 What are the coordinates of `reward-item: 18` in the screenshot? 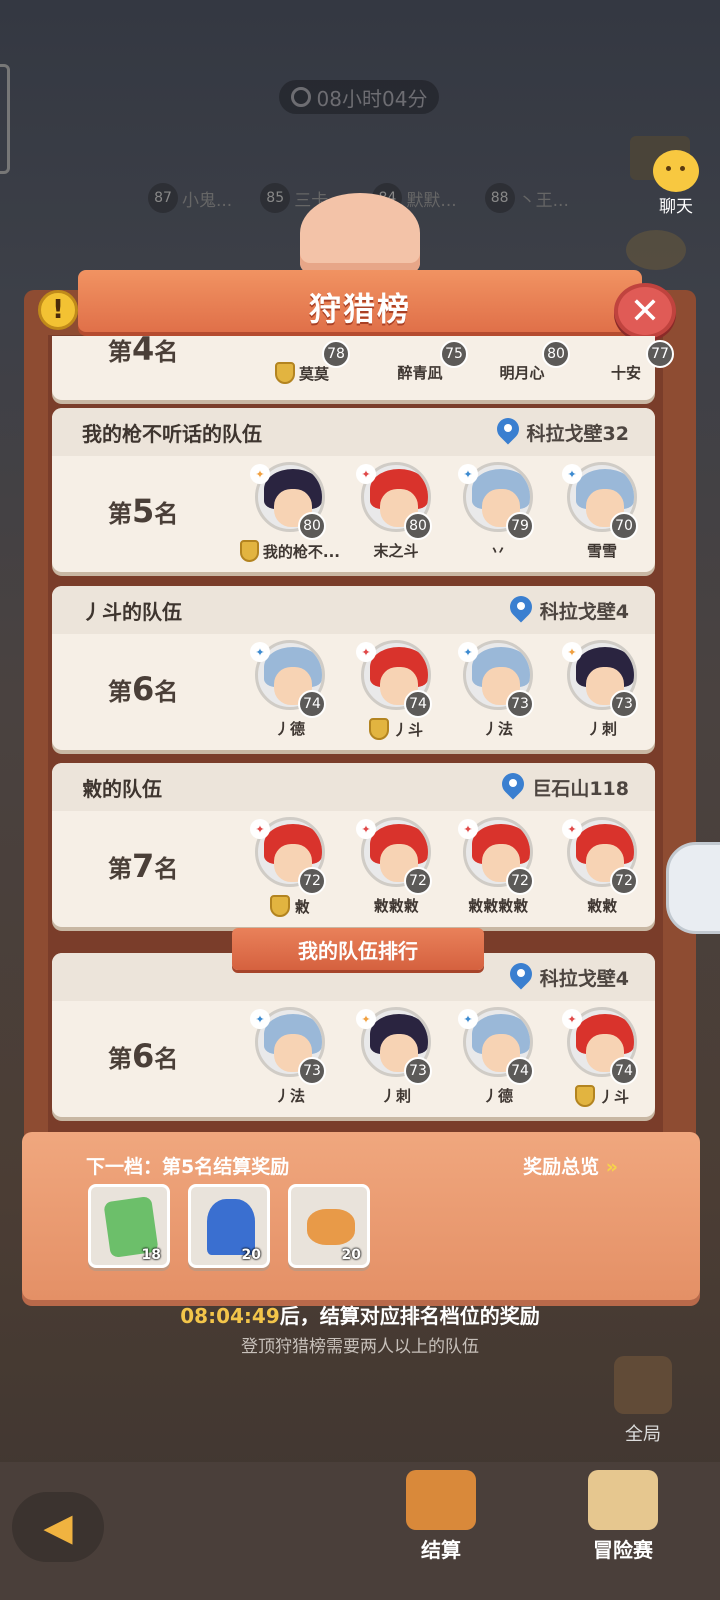 It's located at (129, 1226).